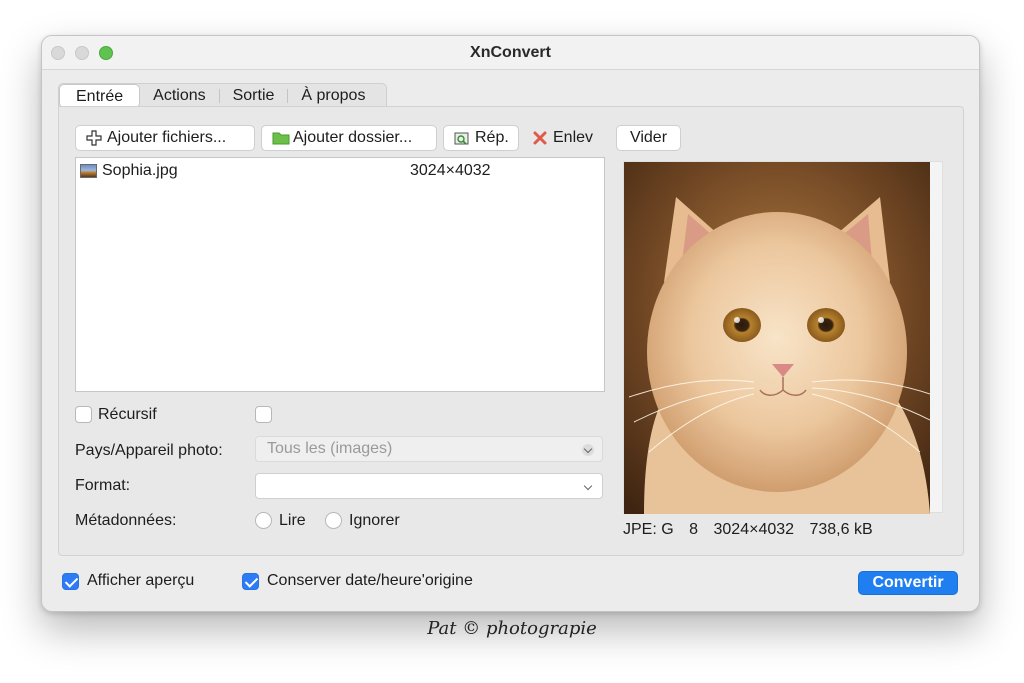 The width and height of the screenshot is (1024, 683). What do you see at coordinates (338, 172) in the screenshot?
I see `file-row: Sophia.jpg 3024×4032` at bounding box center [338, 172].